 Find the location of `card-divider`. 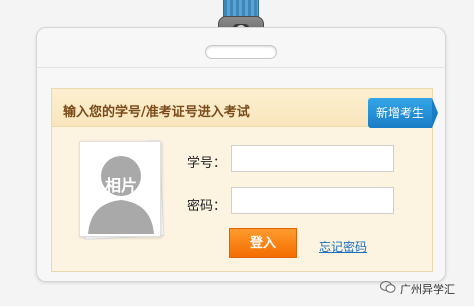

card-divider is located at coordinates (241, 67).